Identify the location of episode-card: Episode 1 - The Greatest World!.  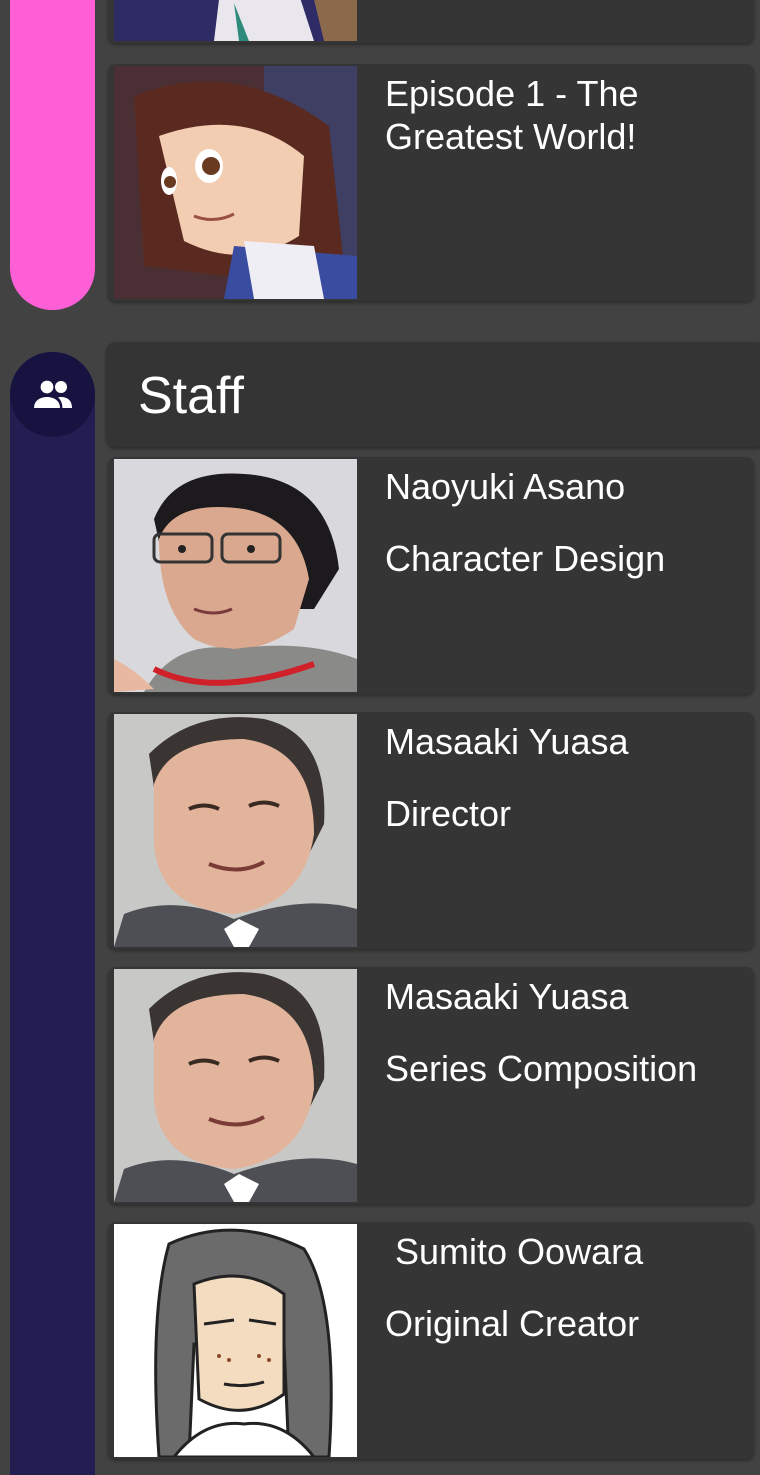
(431, 182).